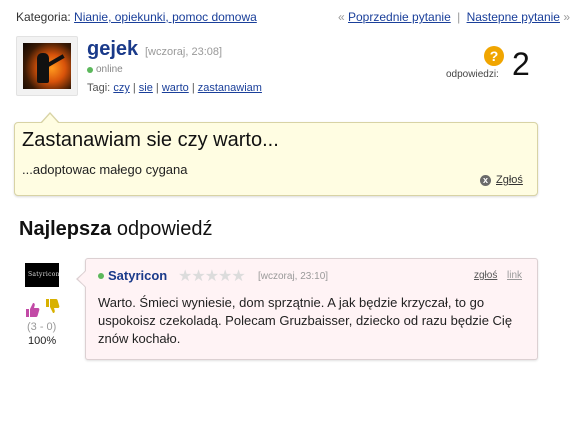 The width and height of the screenshot is (586, 431). I want to click on tag-link: warto, so click(175, 88).